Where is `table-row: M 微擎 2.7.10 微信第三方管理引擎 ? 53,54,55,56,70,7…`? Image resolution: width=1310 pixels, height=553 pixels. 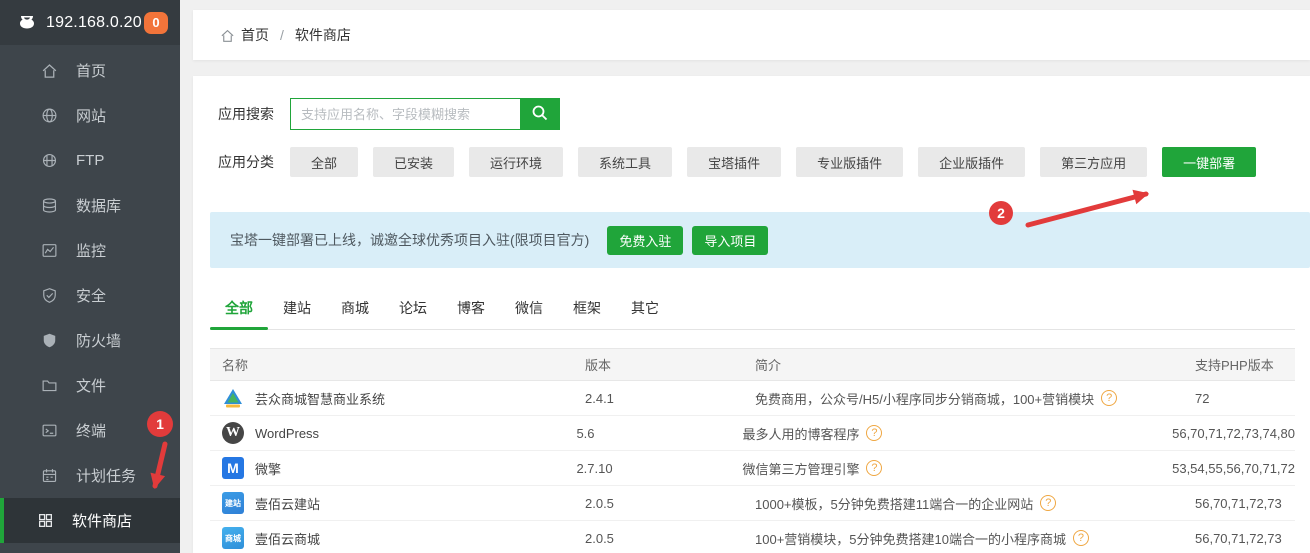
table-row: M 微擎 2.7.10 微信第三方管理引擎 ? 53,54,55,56,70,7… is located at coordinates (752, 468).